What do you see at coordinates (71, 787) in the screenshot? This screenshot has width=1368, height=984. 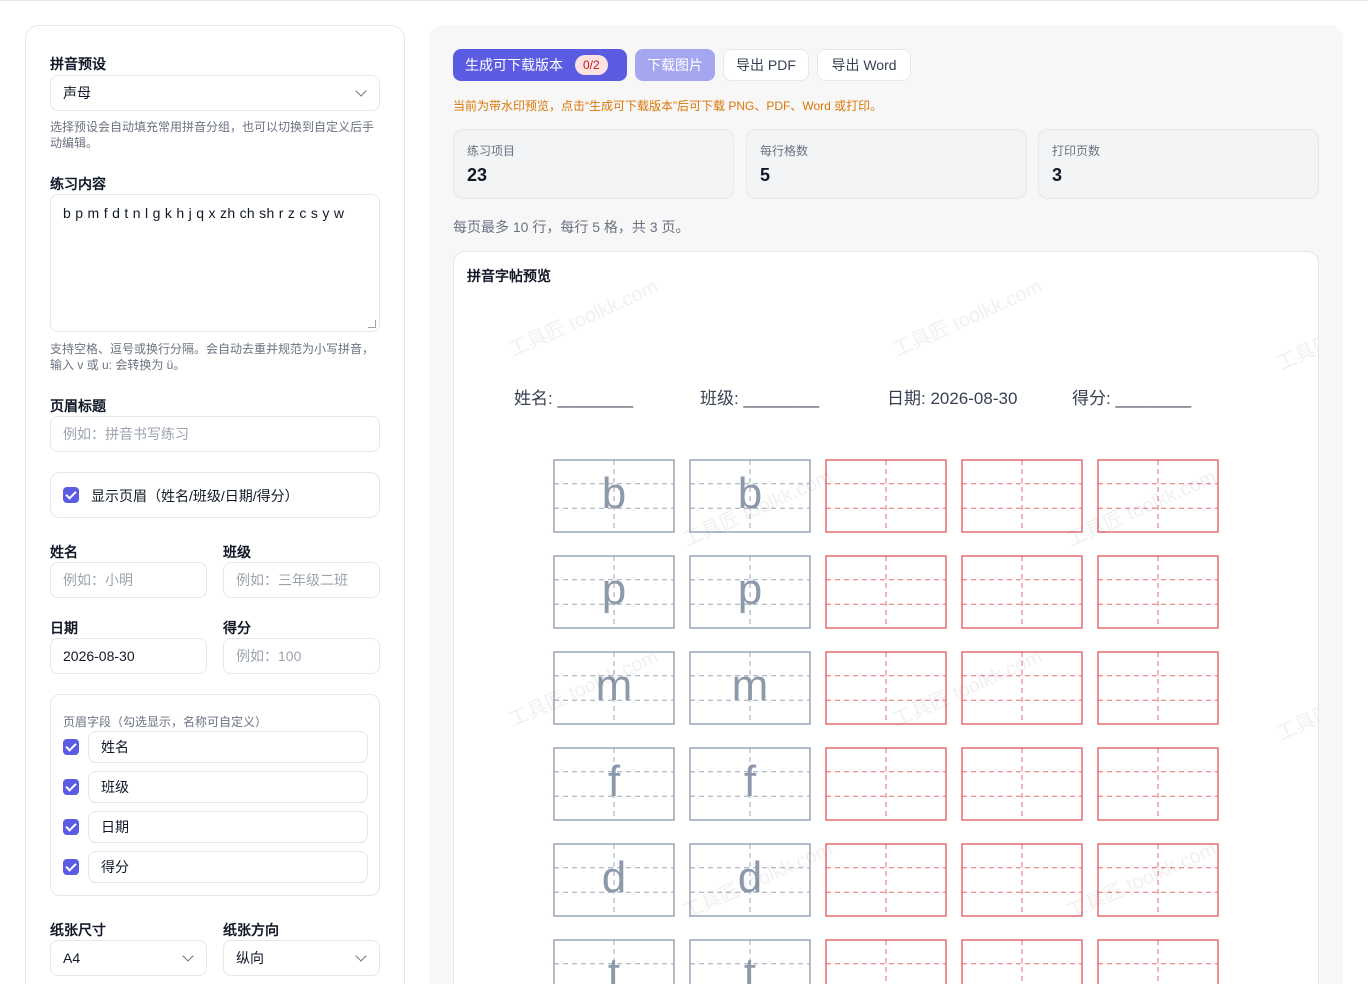 I see `field-checkbox-class` at bounding box center [71, 787].